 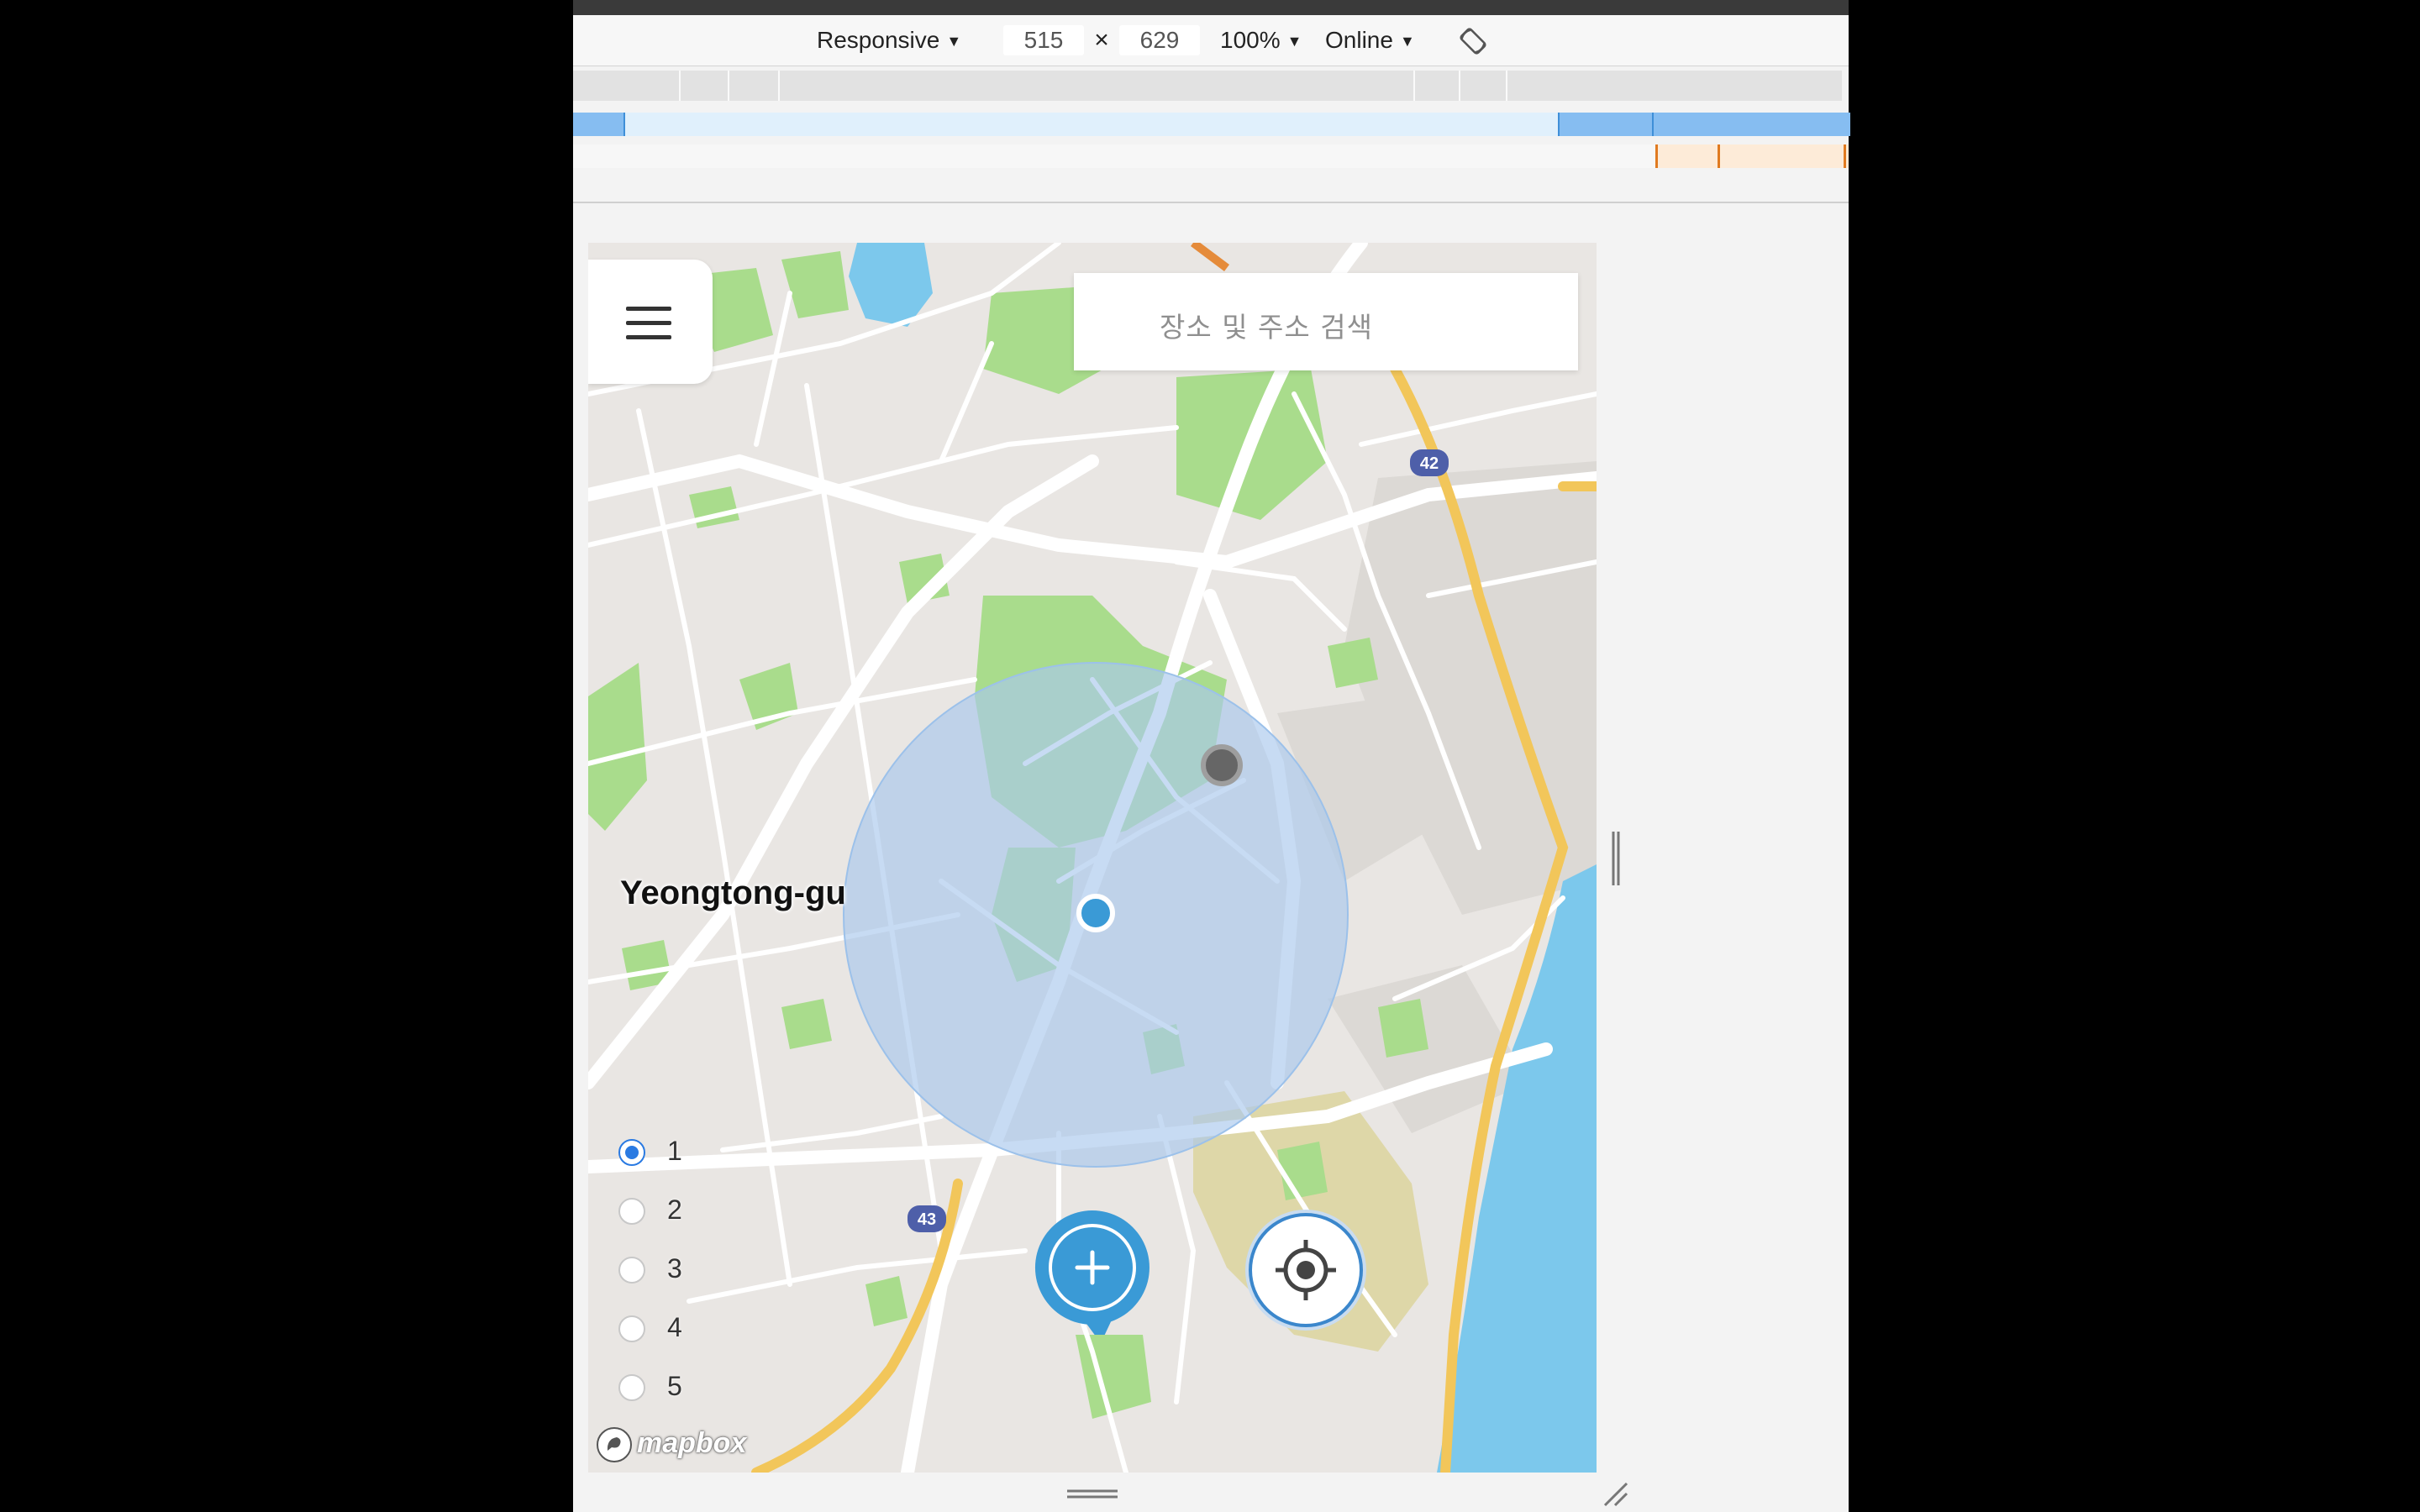 I want to click on place-search-input: 장소 및 주소 검색, so click(x=1326, y=321).